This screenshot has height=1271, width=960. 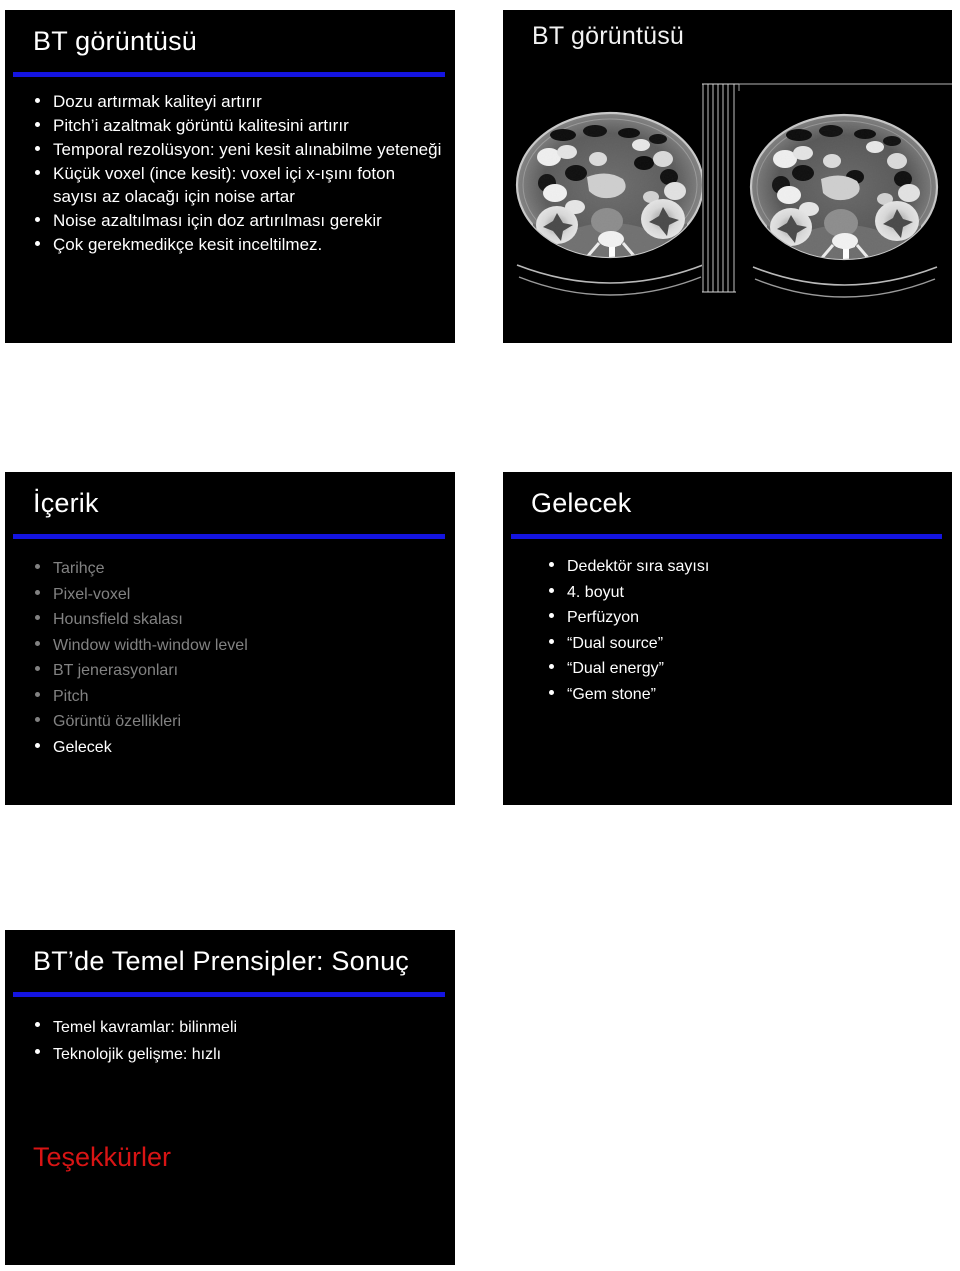 I want to click on slide-title: Gelecek, so click(x=581, y=503).